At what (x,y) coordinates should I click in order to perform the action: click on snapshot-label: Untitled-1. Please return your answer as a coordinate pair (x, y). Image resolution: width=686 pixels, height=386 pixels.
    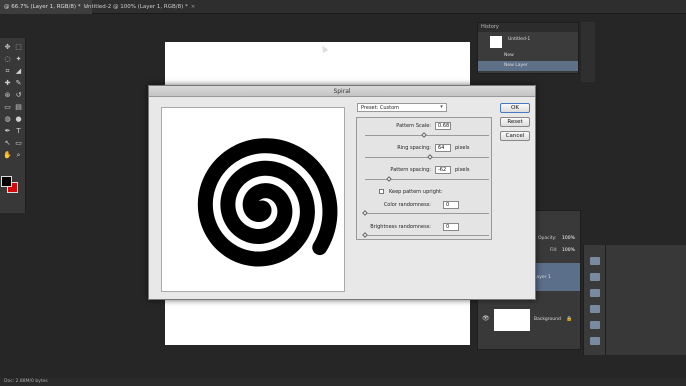
    Looking at the image, I should click on (519, 39).